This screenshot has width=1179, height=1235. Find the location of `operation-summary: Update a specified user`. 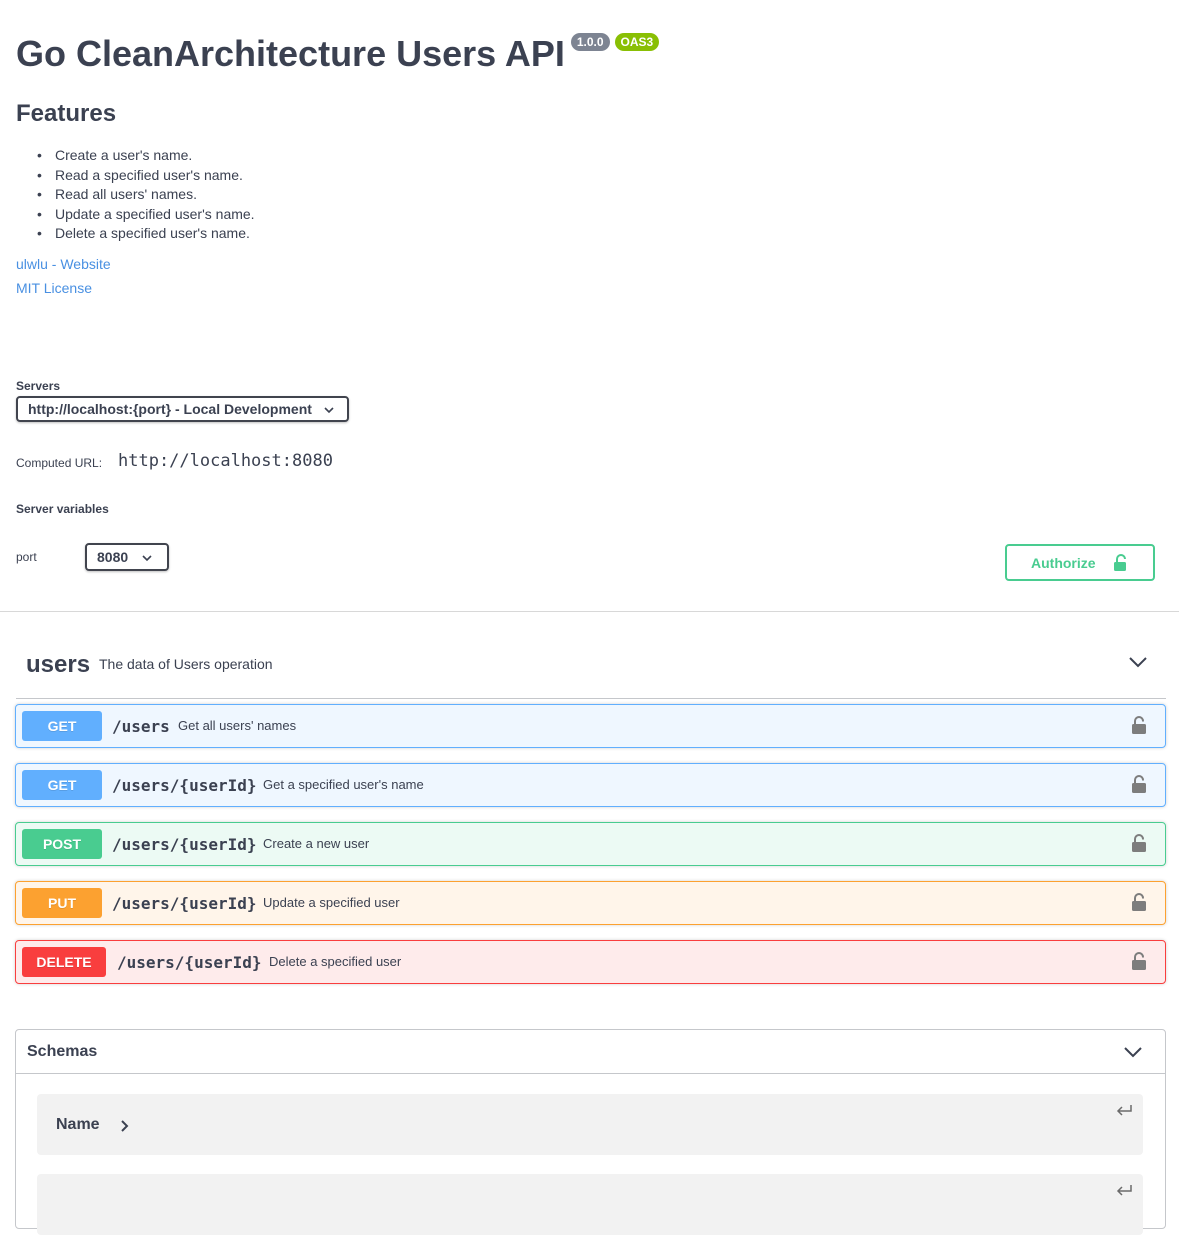

operation-summary: Update a specified user is located at coordinates (331, 902).